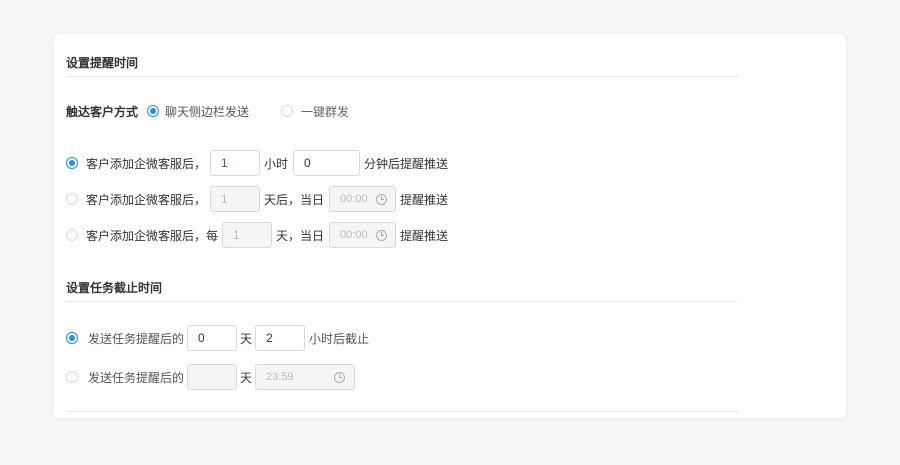 The width and height of the screenshot is (900, 465). I want to click on remind-rule-3-prefix: 客户添加企微客服后，每, so click(152, 235).